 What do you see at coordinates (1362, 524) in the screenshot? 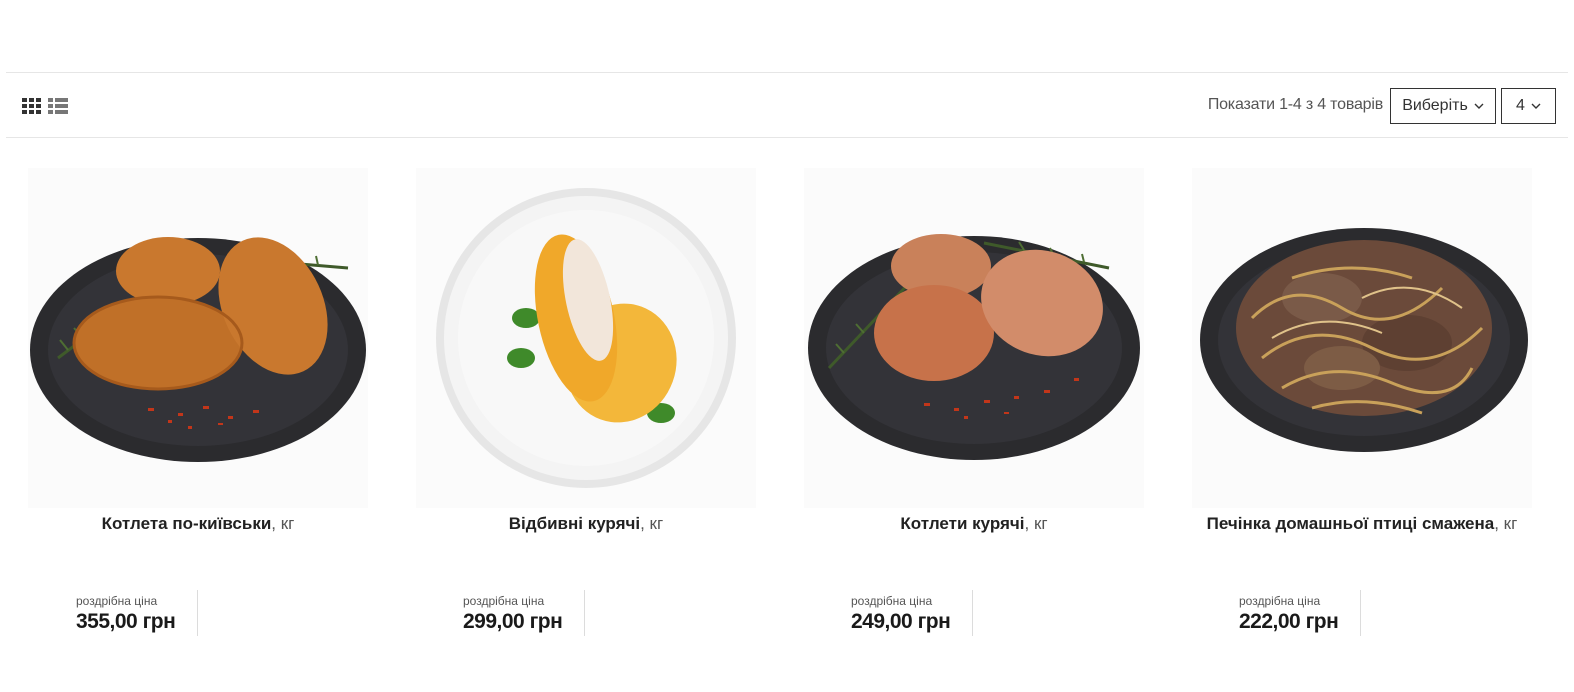
I see `product-name: Печінка домашньої птиці смажена, кг` at bounding box center [1362, 524].